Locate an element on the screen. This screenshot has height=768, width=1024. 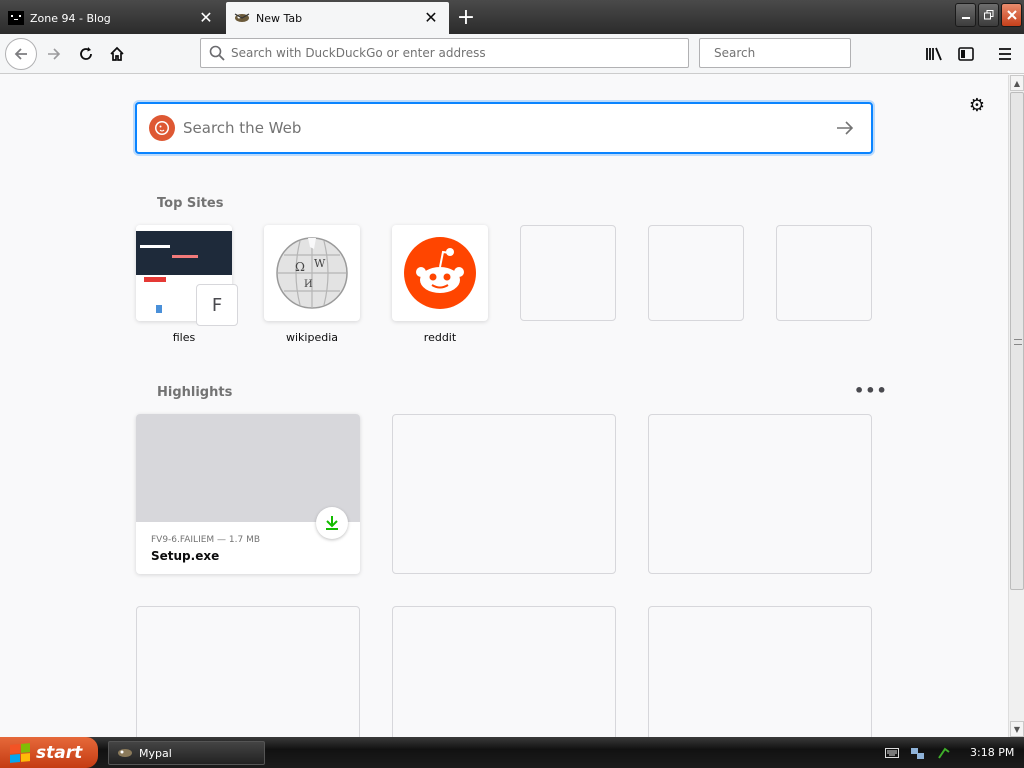
window-close-icon is located at coordinates (1011, 15).